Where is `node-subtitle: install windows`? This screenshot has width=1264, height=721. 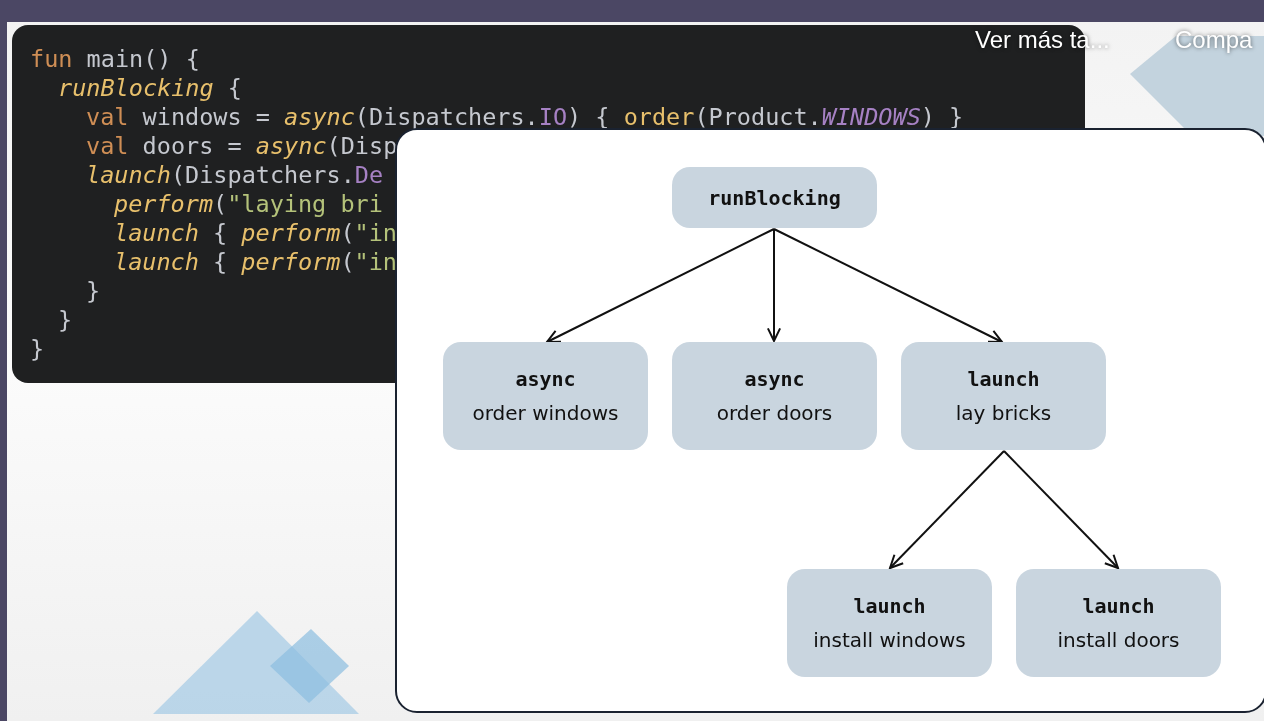 node-subtitle: install windows is located at coordinates (889, 640).